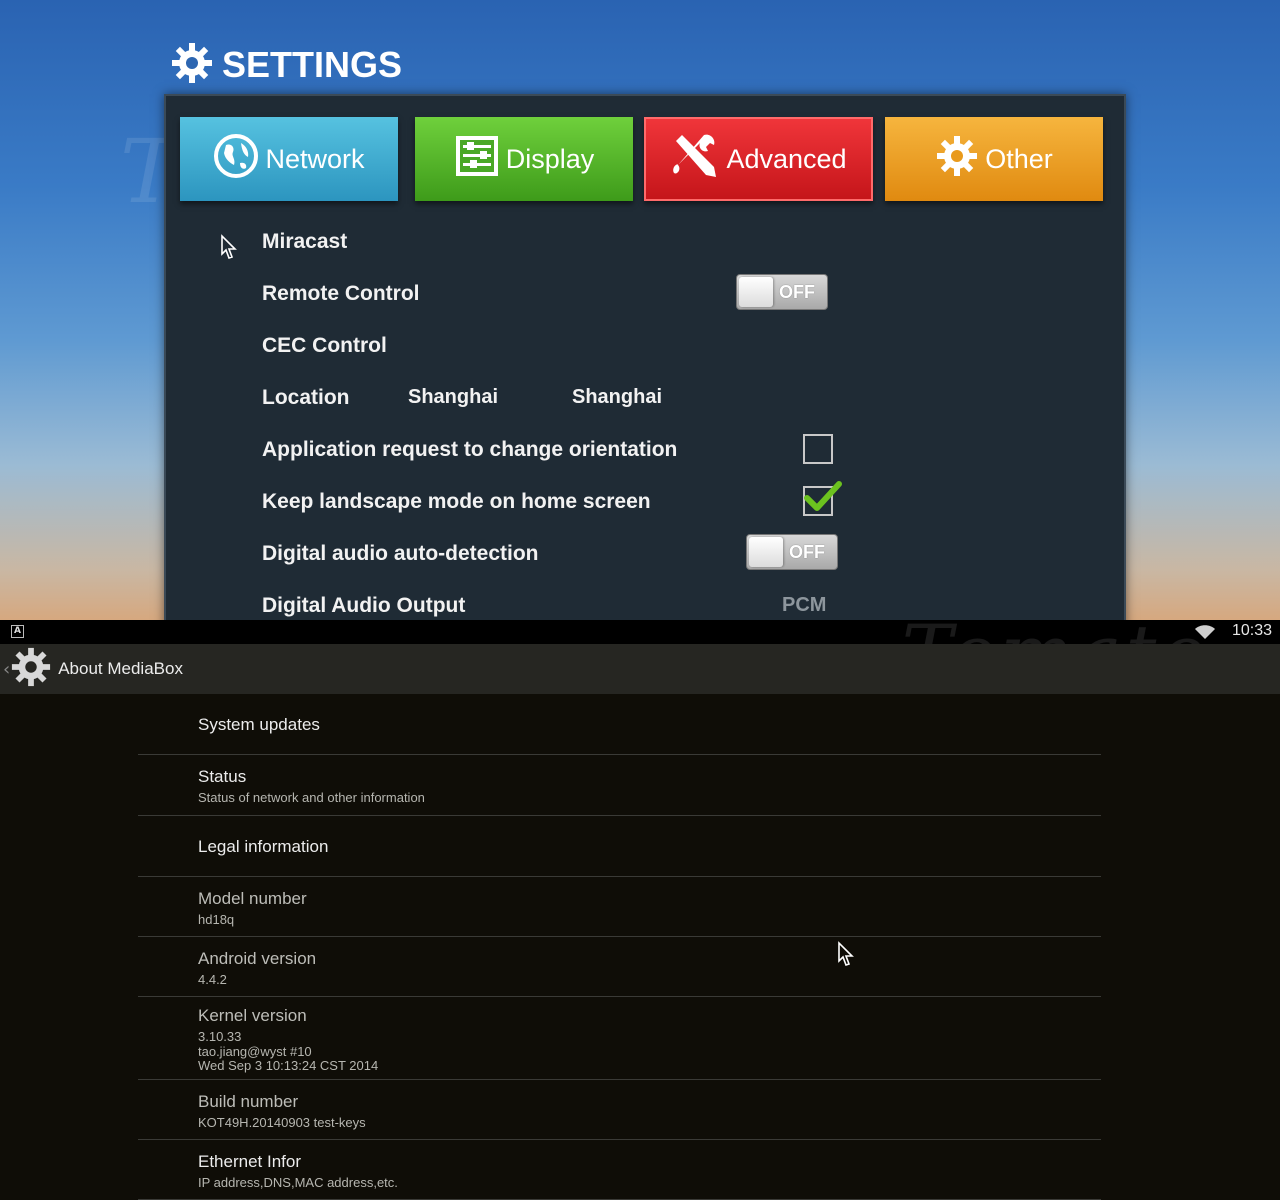  I want to click on tab-advanced: Advanced, so click(758, 159).